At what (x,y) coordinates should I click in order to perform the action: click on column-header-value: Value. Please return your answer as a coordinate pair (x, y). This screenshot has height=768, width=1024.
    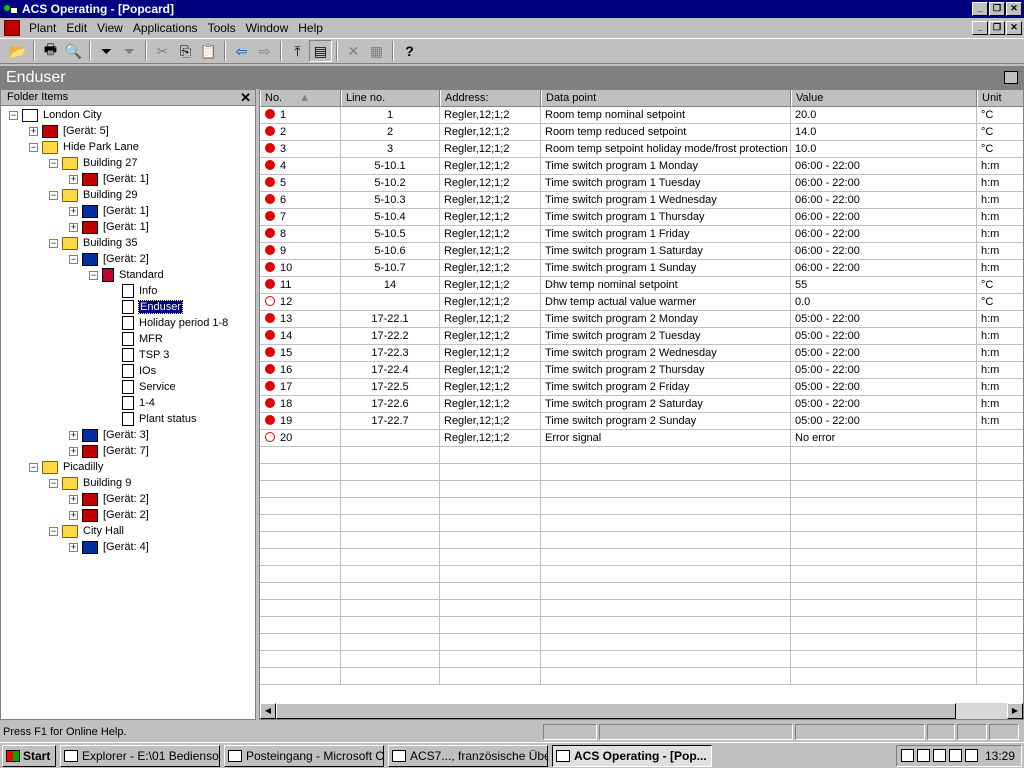
    Looking at the image, I should click on (884, 98).